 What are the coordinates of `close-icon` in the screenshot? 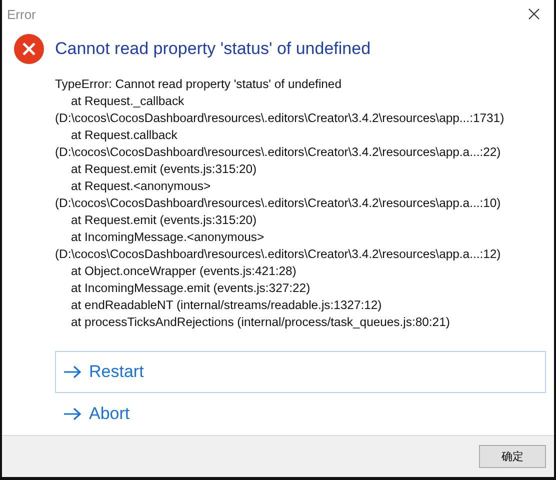 It's located at (534, 14).